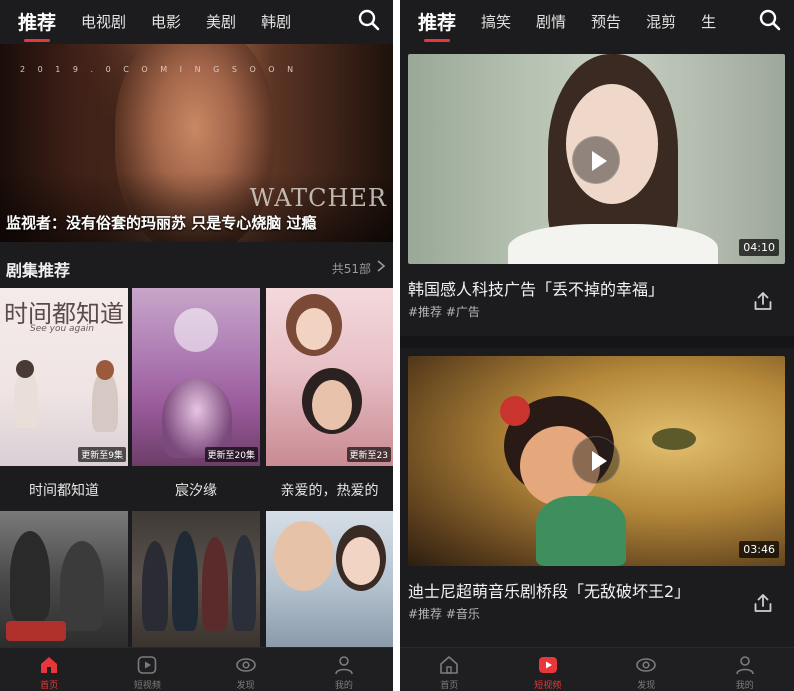 The width and height of the screenshot is (794, 691). What do you see at coordinates (396, 345) in the screenshot?
I see `screen-divider` at bounding box center [396, 345].